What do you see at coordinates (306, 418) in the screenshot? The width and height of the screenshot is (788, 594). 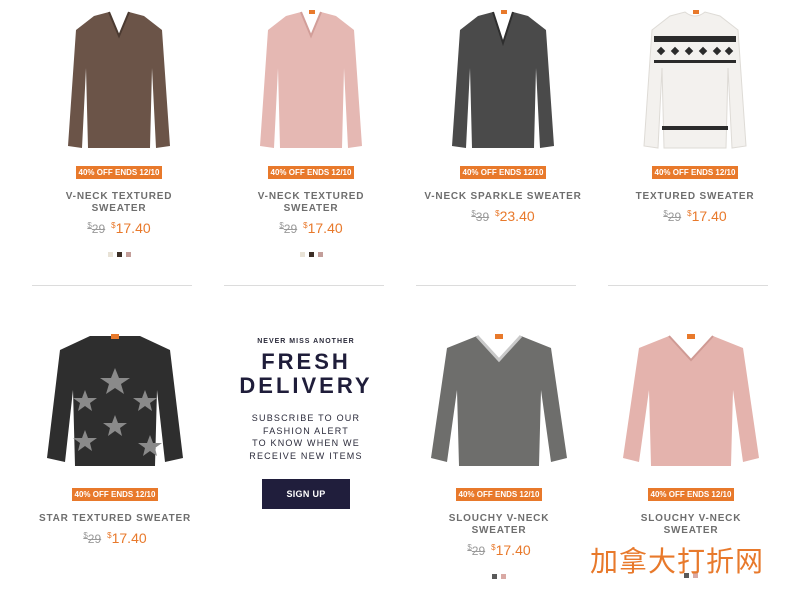 I see `promo-subtext-line: SUBSCRIBE TO OUR` at bounding box center [306, 418].